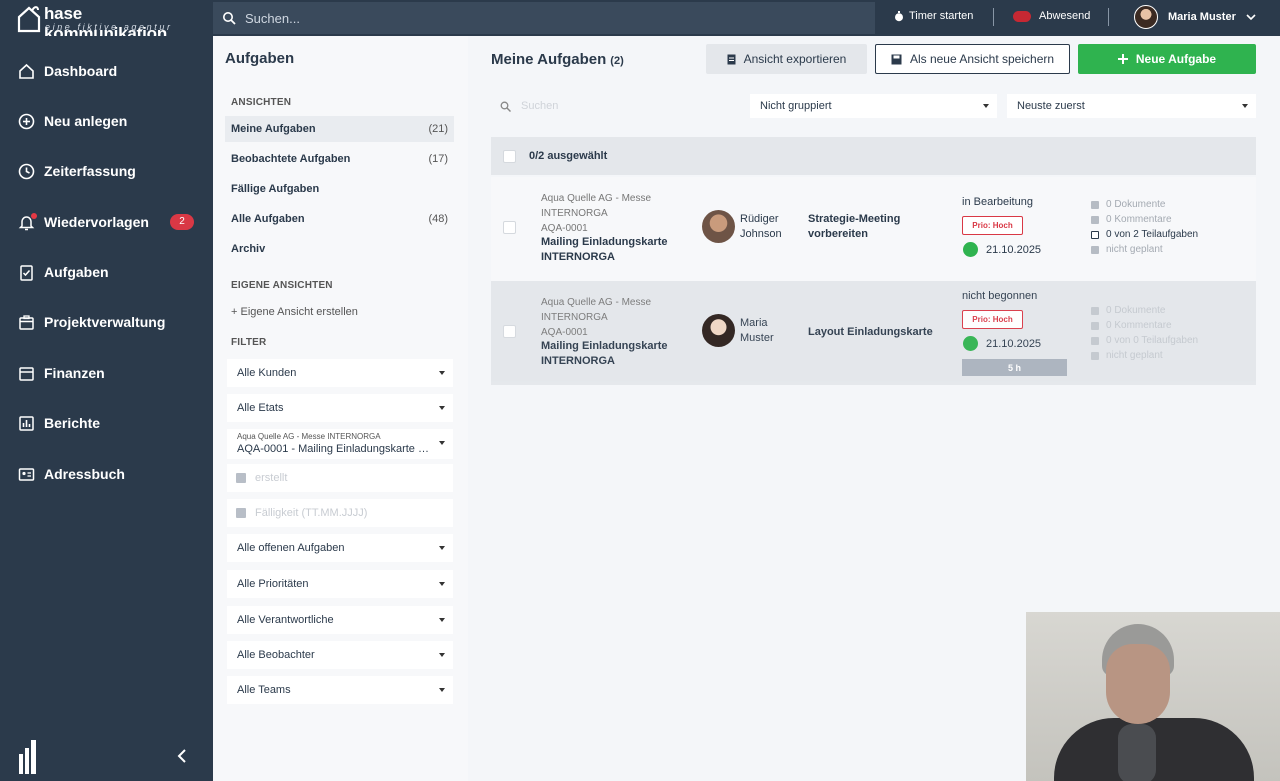 Image resolution: width=1280 pixels, height=781 pixels. I want to click on view-item-label: Meine Aufgaben, so click(273, 129).